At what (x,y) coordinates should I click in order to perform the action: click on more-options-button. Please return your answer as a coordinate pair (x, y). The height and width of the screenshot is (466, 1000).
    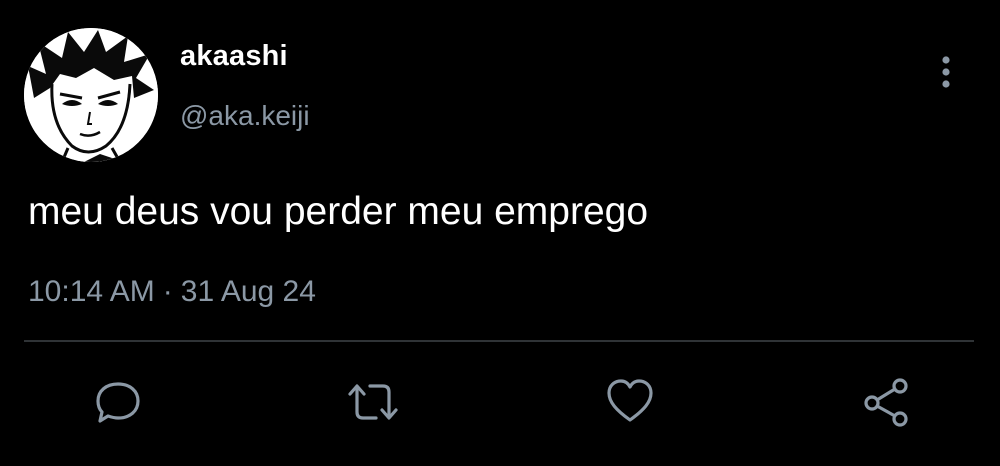
    Looking at the image, I should click on (946, 72).